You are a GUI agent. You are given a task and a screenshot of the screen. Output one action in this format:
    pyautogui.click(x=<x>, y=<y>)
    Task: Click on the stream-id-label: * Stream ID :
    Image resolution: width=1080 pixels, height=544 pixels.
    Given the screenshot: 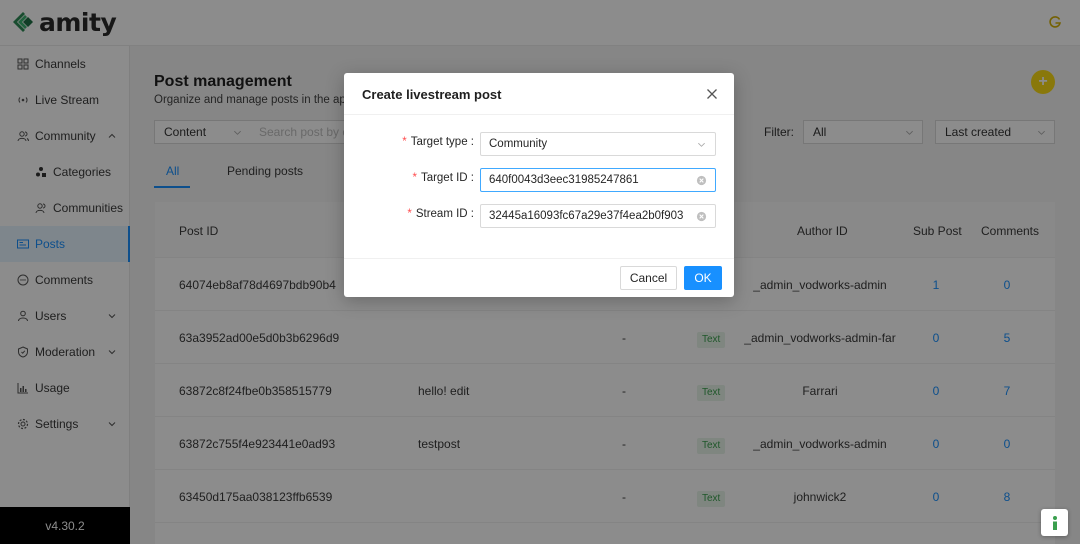 What is the action you would take?
    pyautogui.click(x=440, y=214)
    